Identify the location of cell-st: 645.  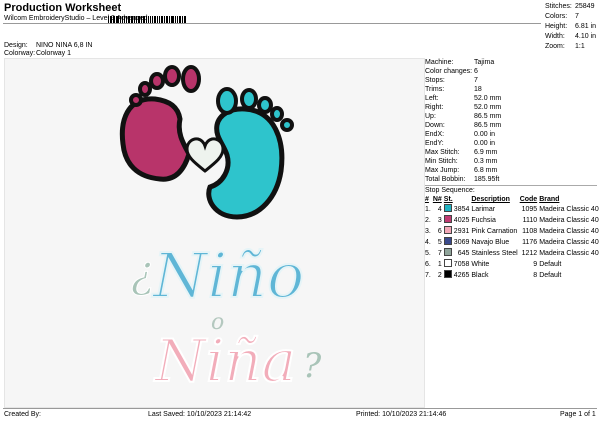
(463, 253).